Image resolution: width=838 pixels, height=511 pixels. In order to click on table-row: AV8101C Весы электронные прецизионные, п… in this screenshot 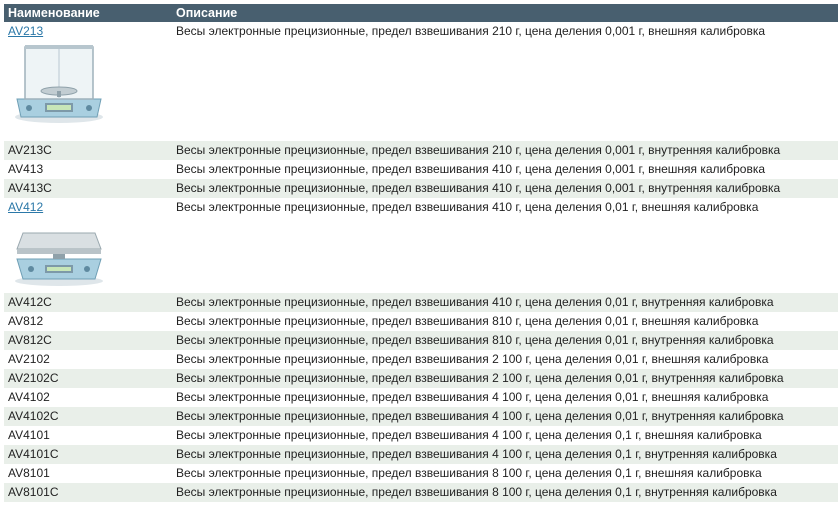, I will do `click(421, 492)`.